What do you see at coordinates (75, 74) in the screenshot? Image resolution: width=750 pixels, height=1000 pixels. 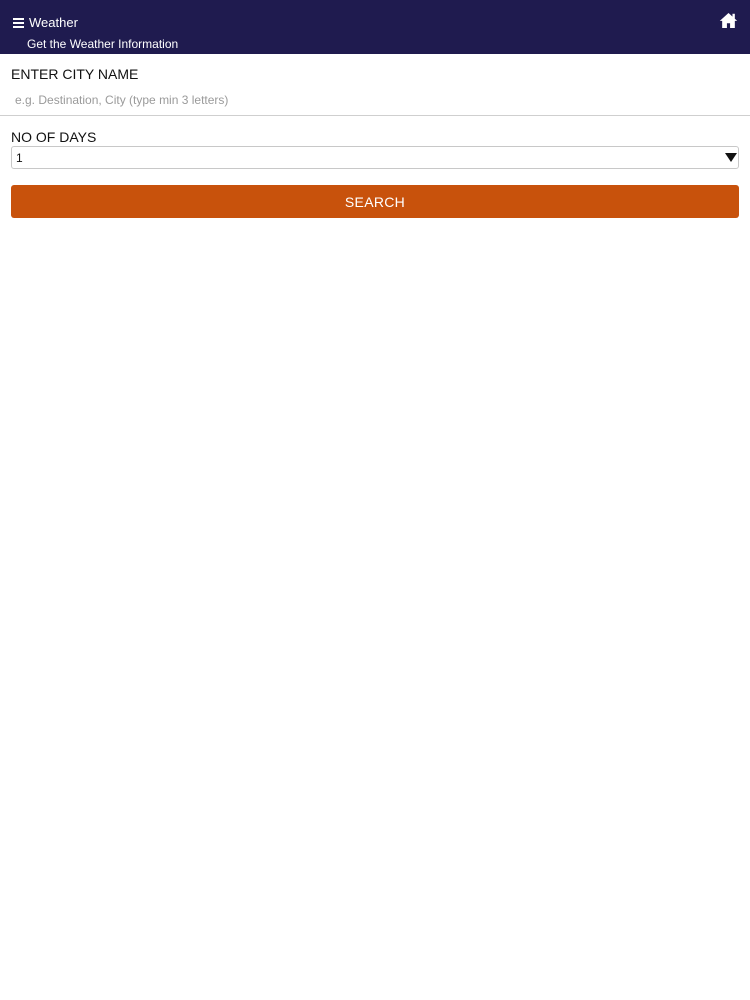 I see `city-label: ENTER CITY NAME` at bounding box center [75, 74].